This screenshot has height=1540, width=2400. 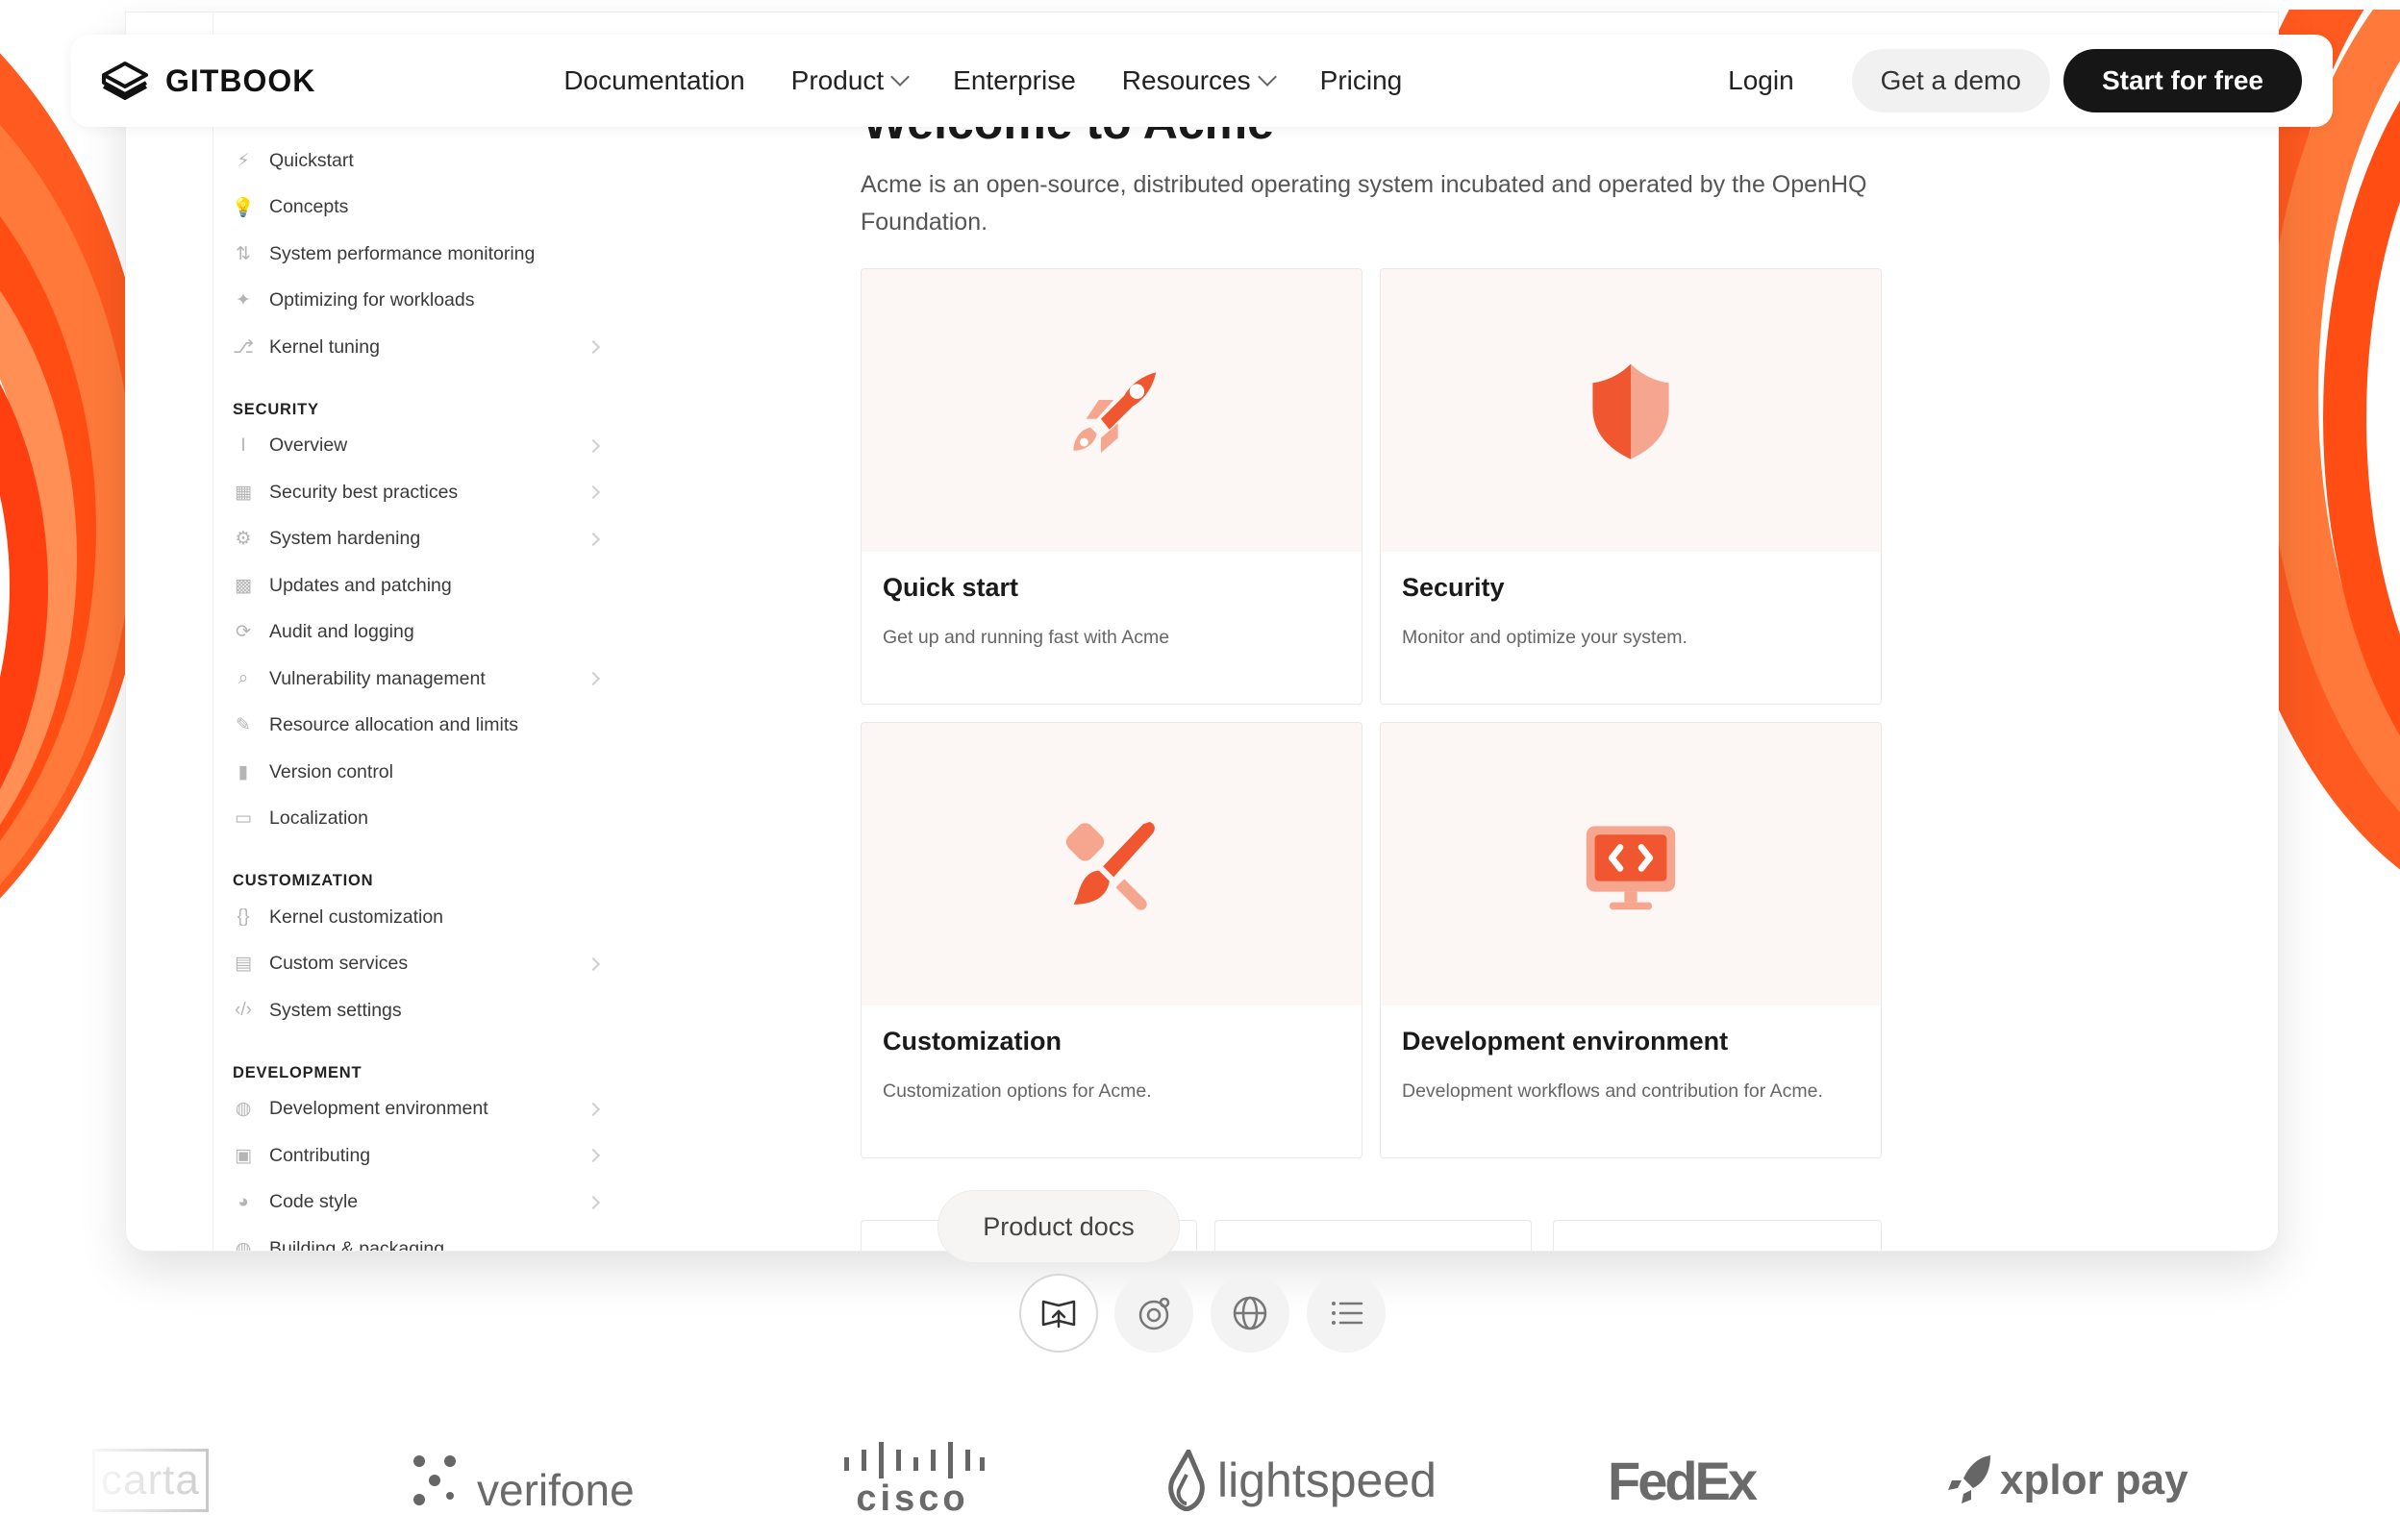 I want to click on layout-icon: ▦, so click(x=244, y=492).